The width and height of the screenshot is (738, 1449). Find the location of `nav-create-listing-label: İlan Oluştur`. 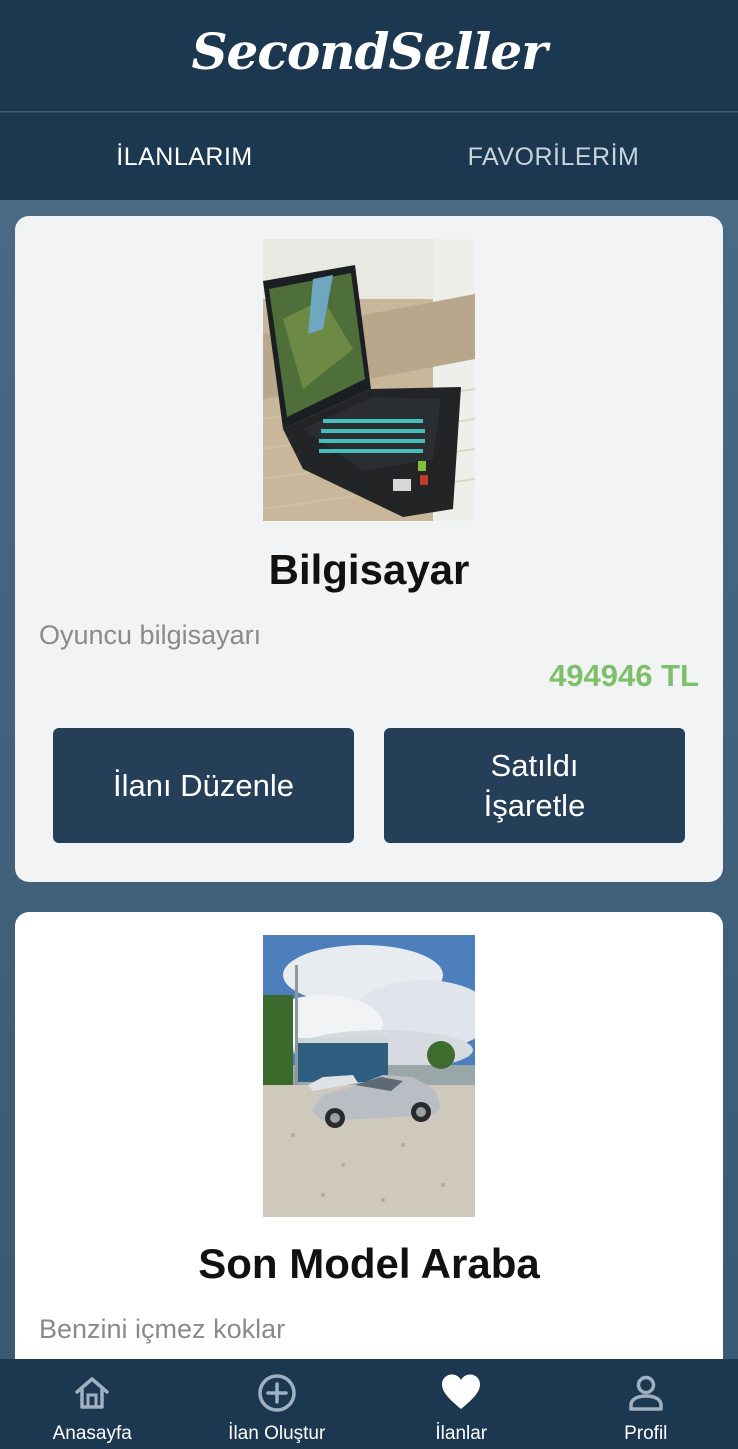

nav-create-listing-label: İlan Oluştur is located at coordinates (277, 1433).